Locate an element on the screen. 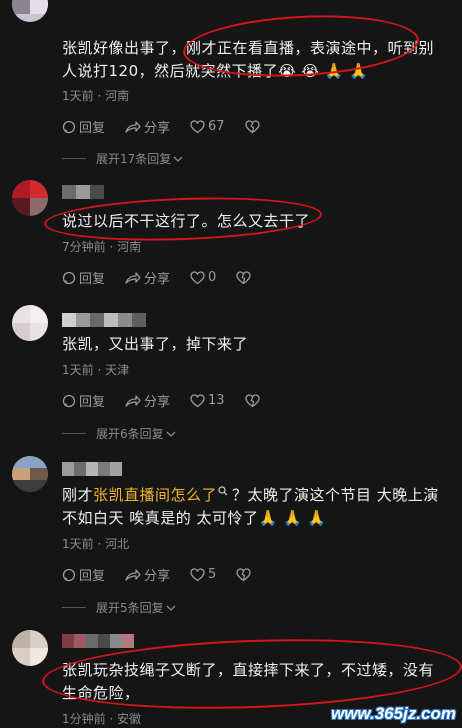  comment-meta: 1天前 · 河北 is located at coordinates (96, 544).